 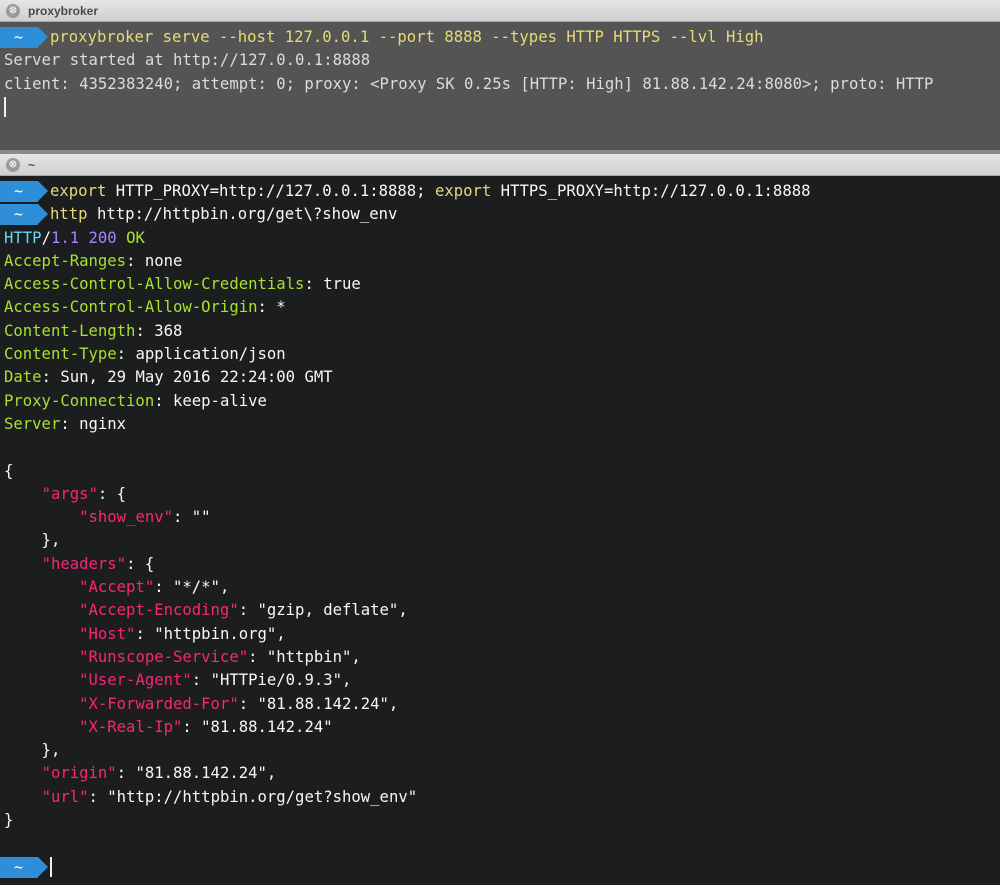 What do you see at coordinates (131, 307) in the screenshot?
I see `header-key: Access-Control-Allow-Origin` at bounding box center [131, 307].